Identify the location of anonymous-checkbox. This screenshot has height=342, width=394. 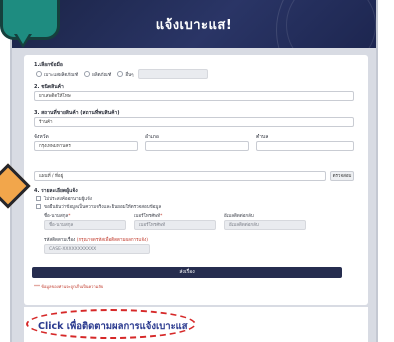
(38, 198).